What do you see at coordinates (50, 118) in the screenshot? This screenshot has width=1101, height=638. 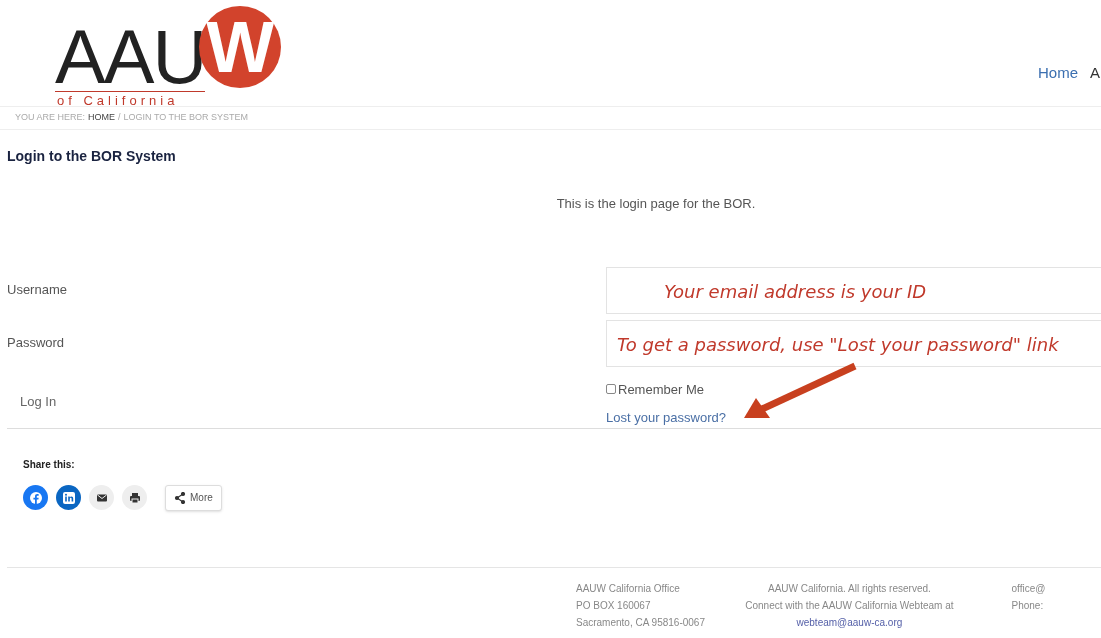 I see `breadcrumb-label: YOU ARE HERE:` at bounding box center [50, 118].